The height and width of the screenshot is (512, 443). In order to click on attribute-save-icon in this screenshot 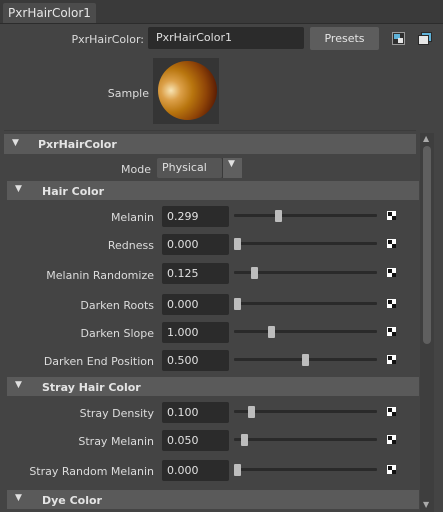, I will do `click(398, 38)`.